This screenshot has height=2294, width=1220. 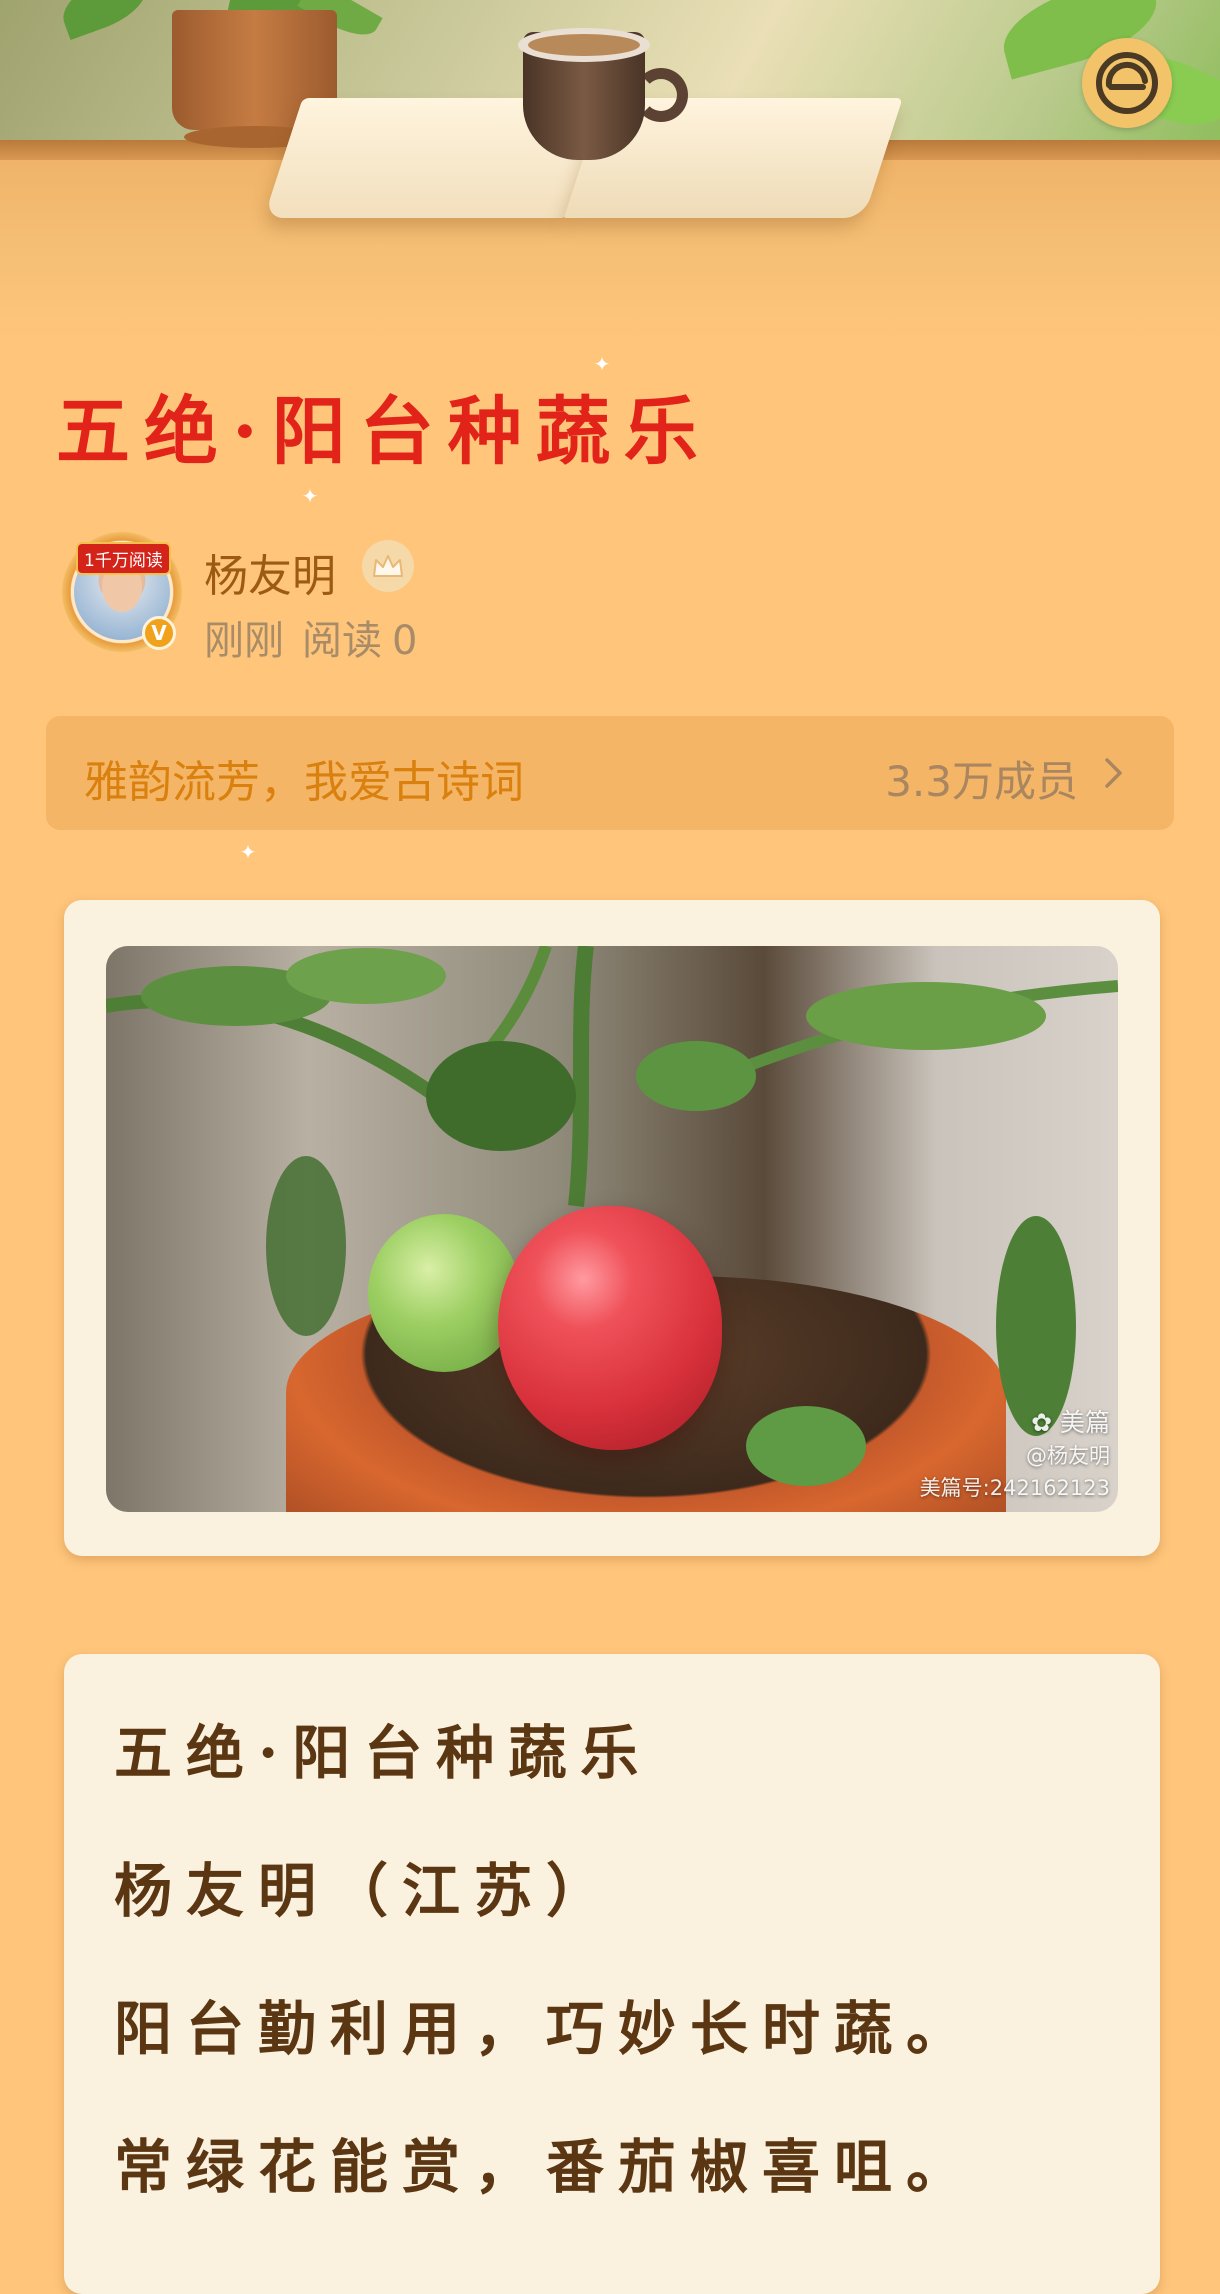 I want to click on red-tomato, so click(x=610, y=1328).